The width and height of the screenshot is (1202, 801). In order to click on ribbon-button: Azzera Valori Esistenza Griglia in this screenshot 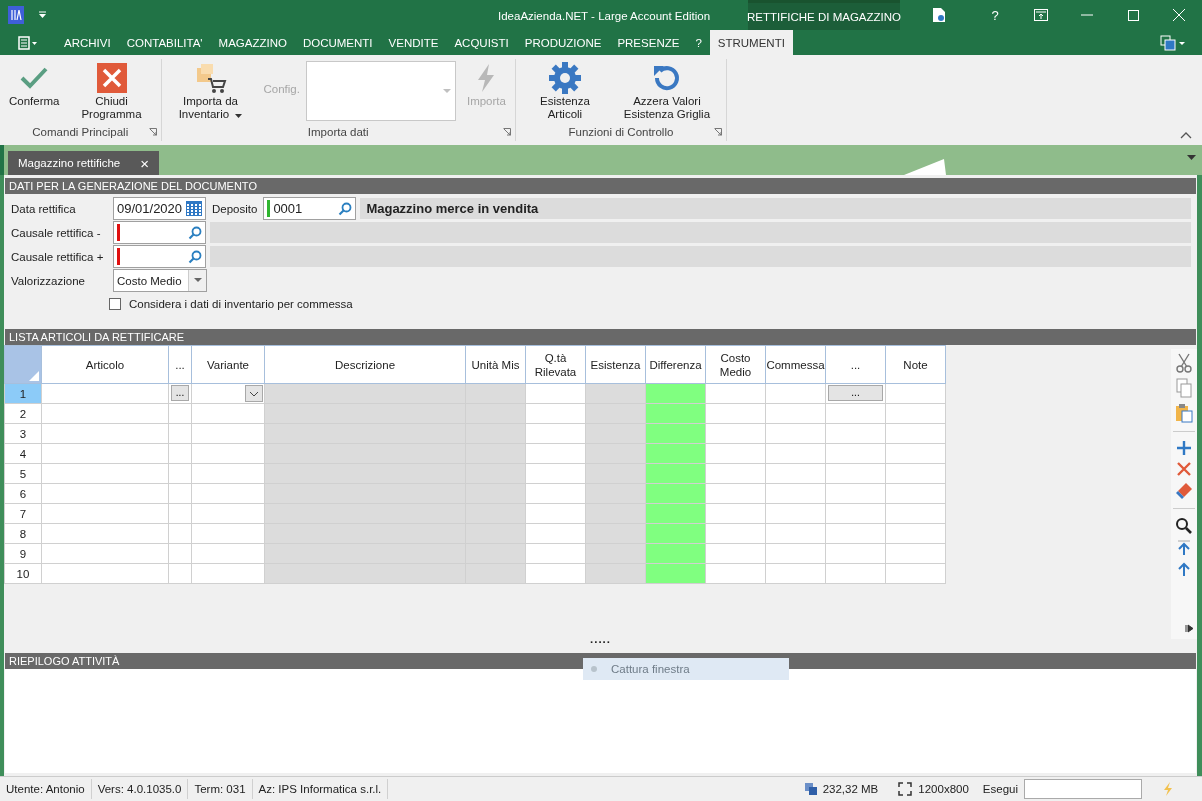, I will do `click(666, 91)`.